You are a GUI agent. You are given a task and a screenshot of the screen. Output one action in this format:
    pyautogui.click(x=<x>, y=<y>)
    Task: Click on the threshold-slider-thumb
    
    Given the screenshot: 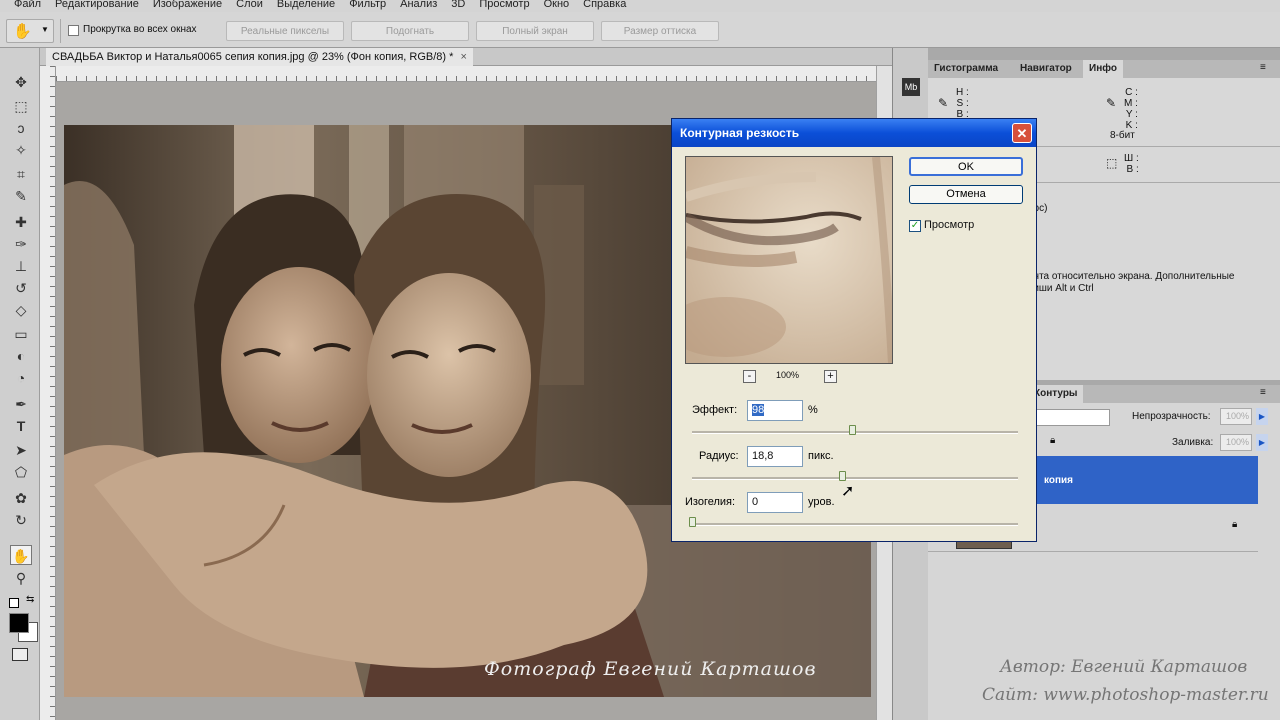 What is the action you would take?
    pyautogui.click(x=692, y=522)
    